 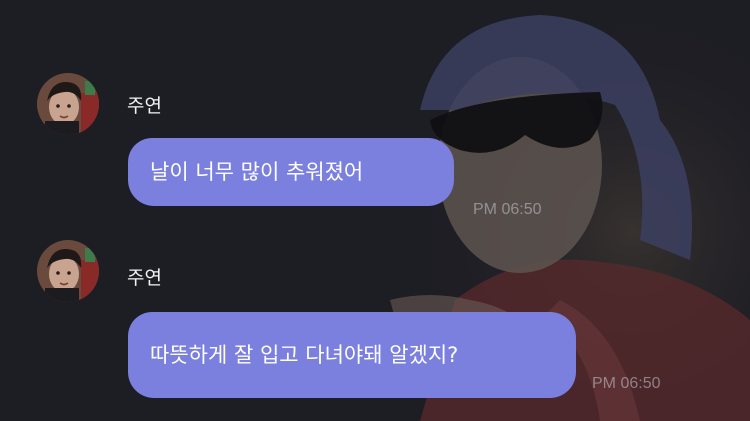 I want to click on message-text: 날이 너무 많이 추워졌어, so click(x=257, y=172).